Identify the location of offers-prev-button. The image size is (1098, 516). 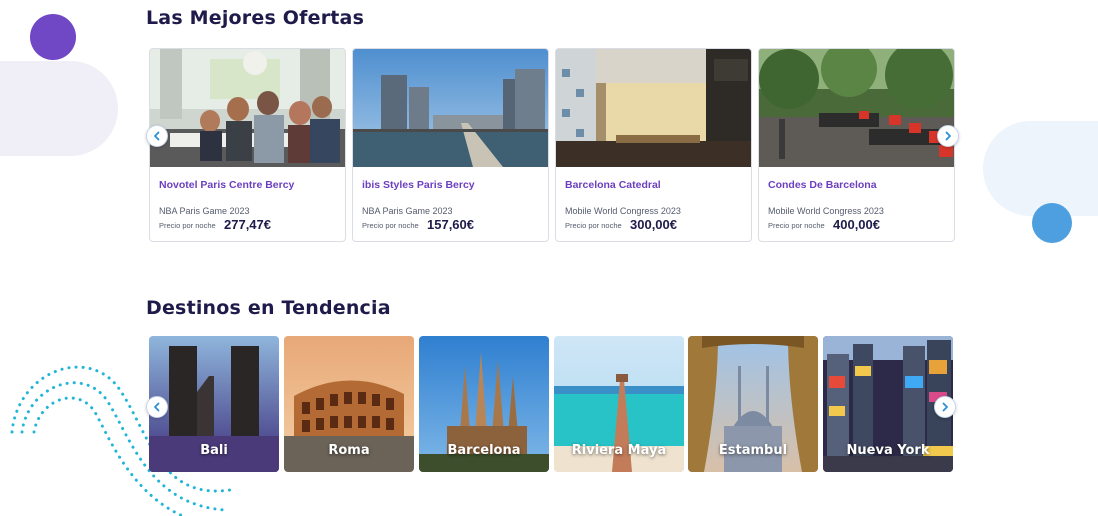
(157, 136).